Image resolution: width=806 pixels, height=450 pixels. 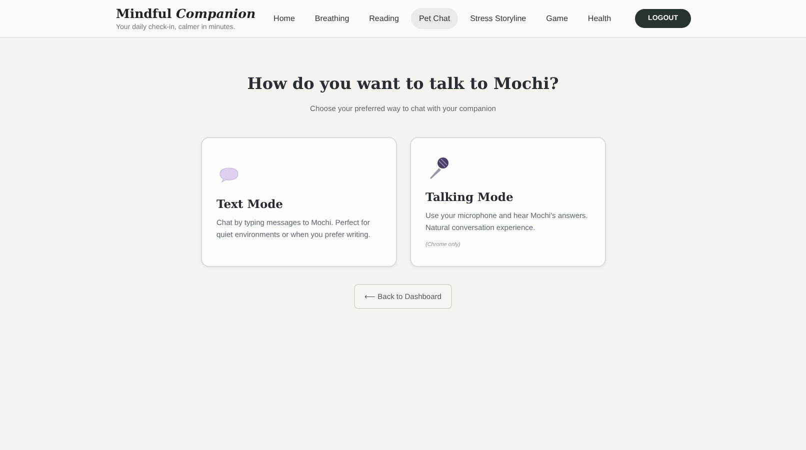 What do you see at coordinates (470, 197) in the screenshot?
I see `card-title: Talking Mode` at bounding box center [470, 197].